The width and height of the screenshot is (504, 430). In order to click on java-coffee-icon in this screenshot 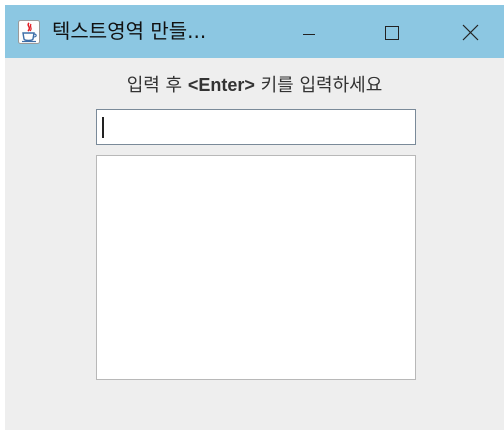, I will do `click(29, 32)`.